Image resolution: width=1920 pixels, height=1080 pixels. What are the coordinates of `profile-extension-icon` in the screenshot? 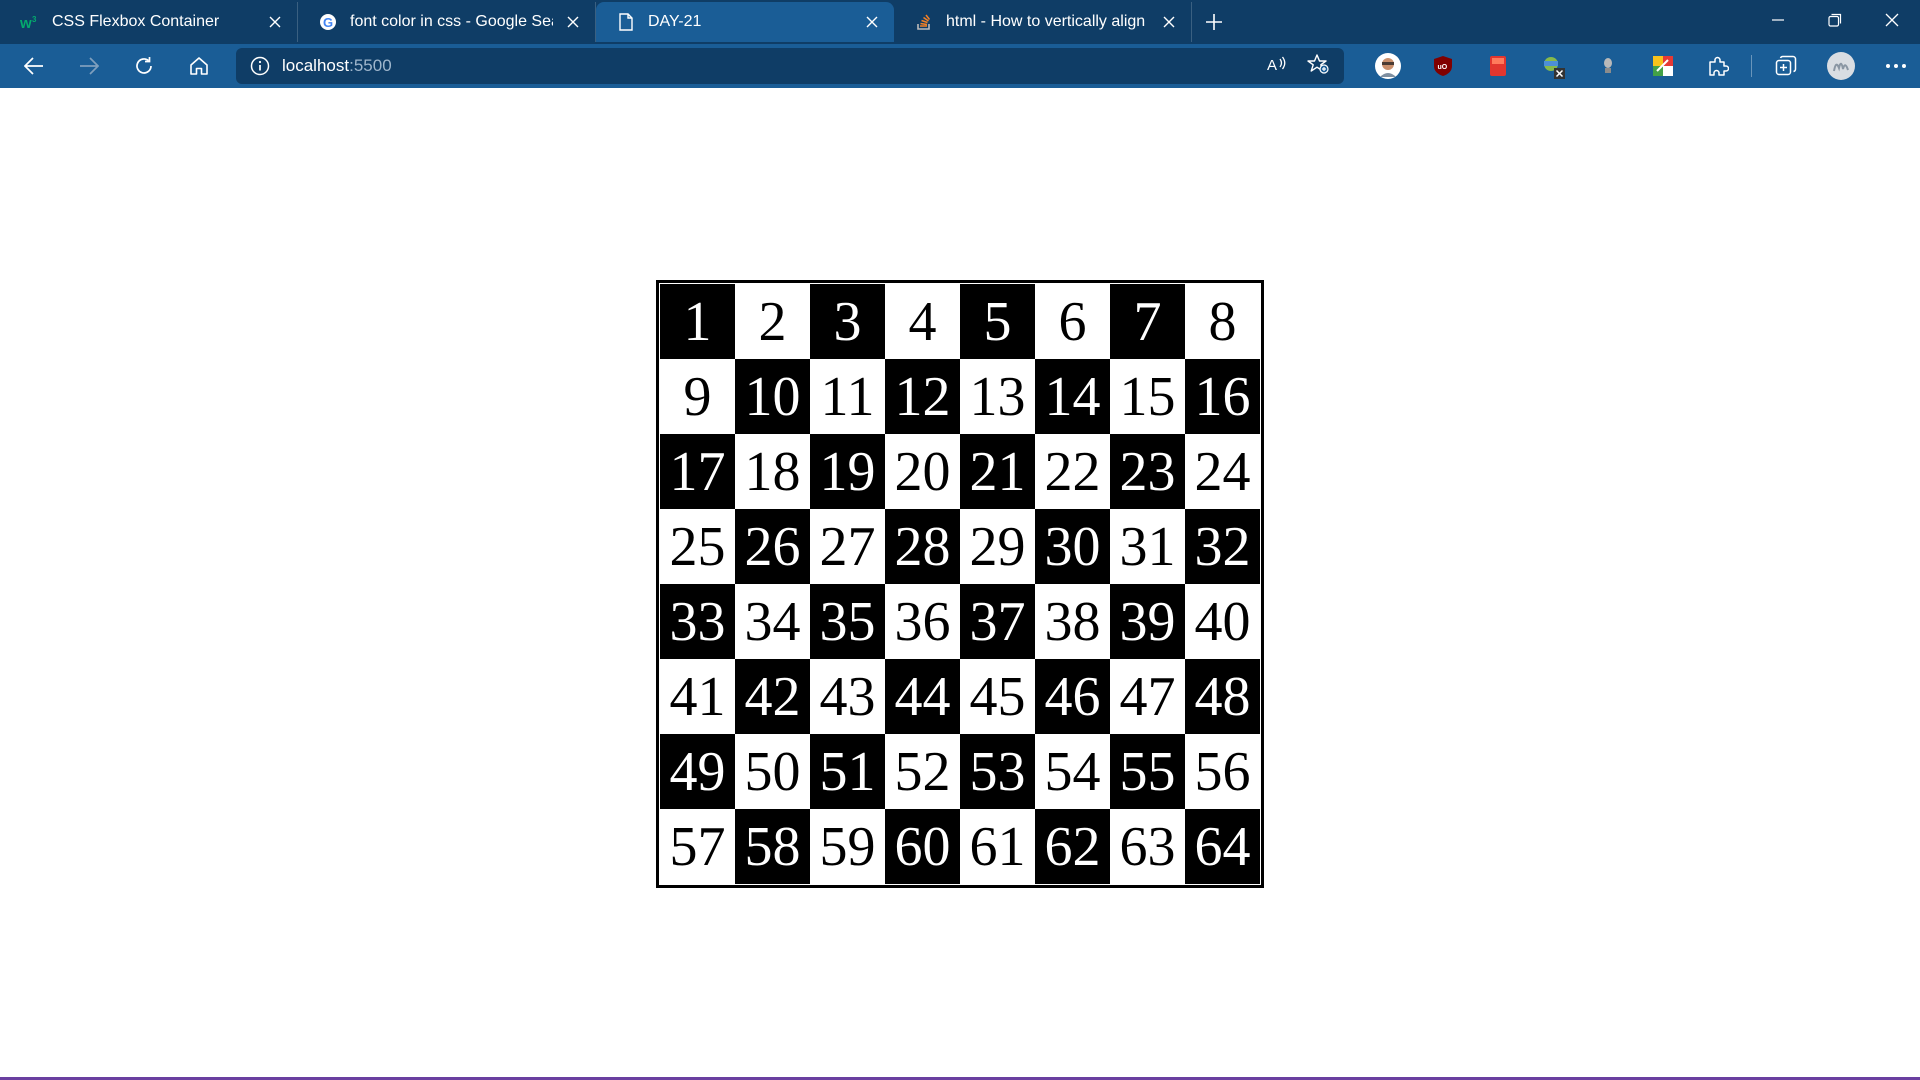 It's located at (1387, 66).